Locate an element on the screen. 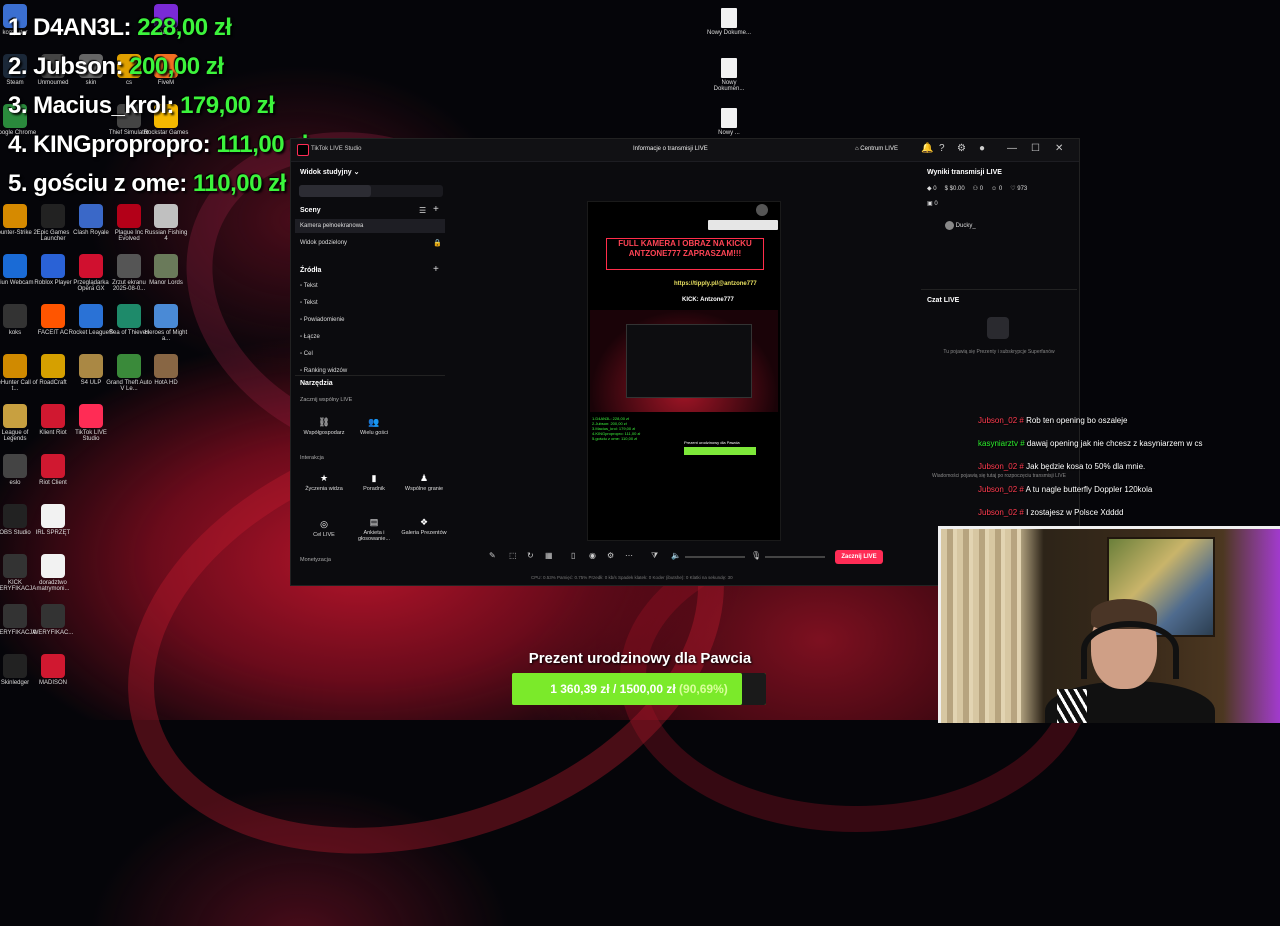 The height and width of the screenshot is (926, 1280). leaderboard-amount: 179,00 zł is located at coordinates (227, 105).